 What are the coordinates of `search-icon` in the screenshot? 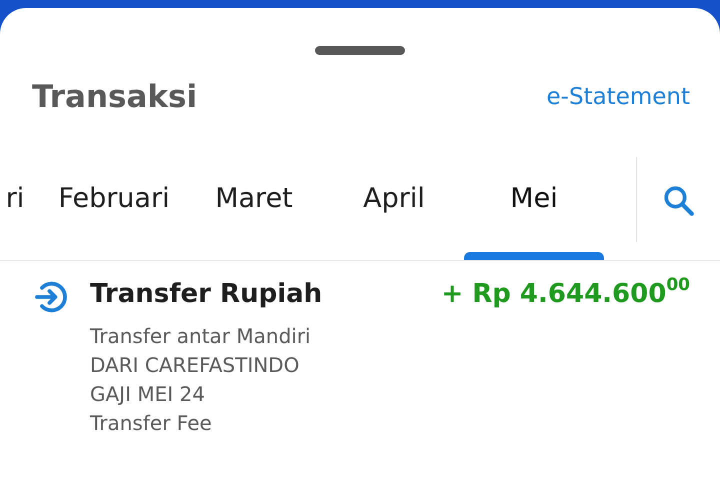 It's located at (679, 201).